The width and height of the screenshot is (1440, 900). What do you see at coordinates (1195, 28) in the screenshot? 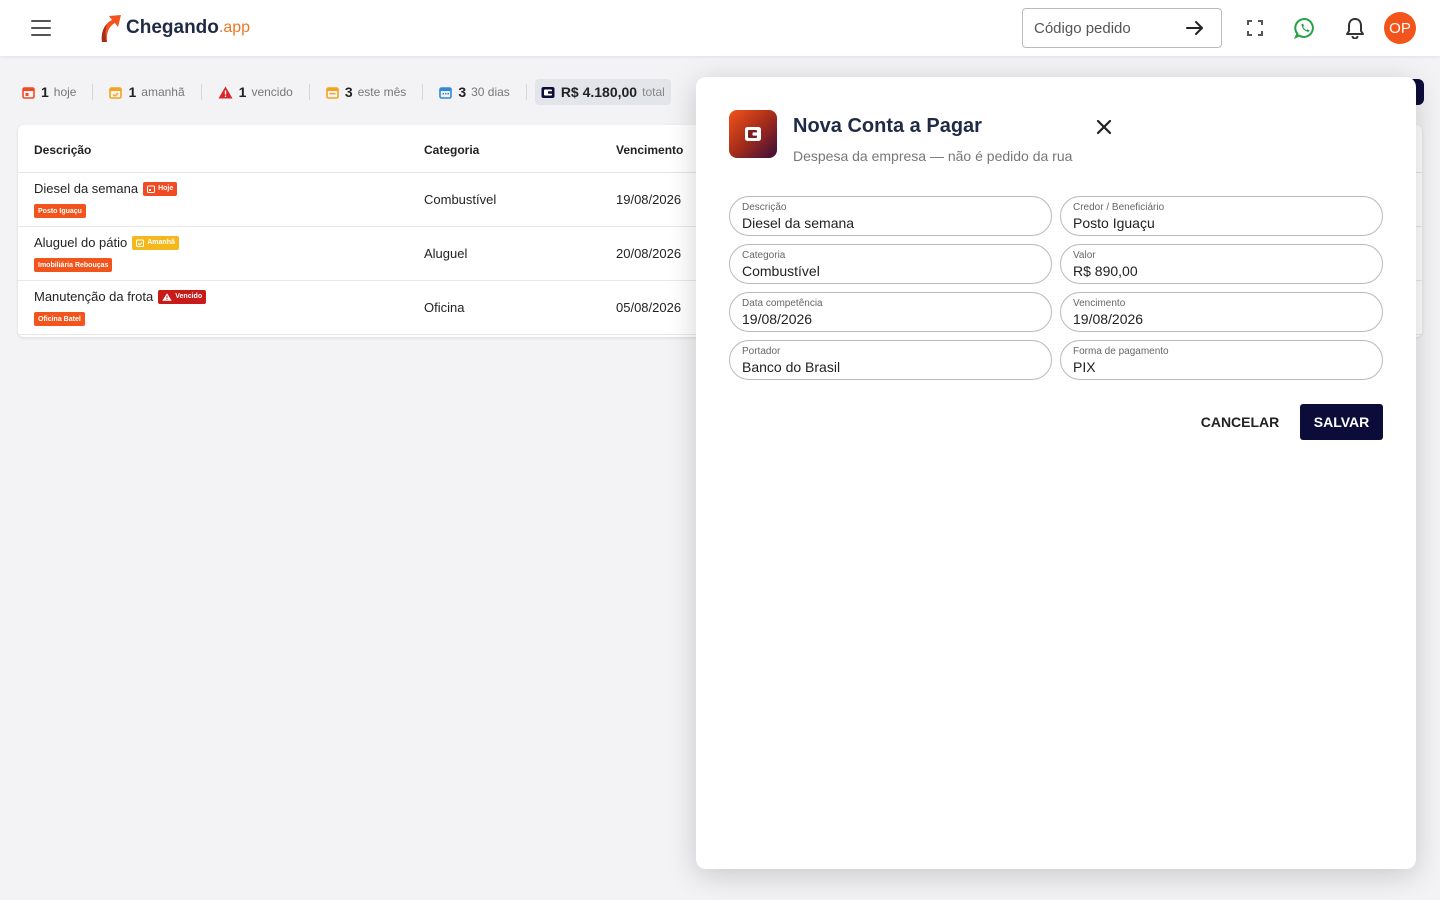
I see `arrow-right-icon` at bounding box center [1195, 28].